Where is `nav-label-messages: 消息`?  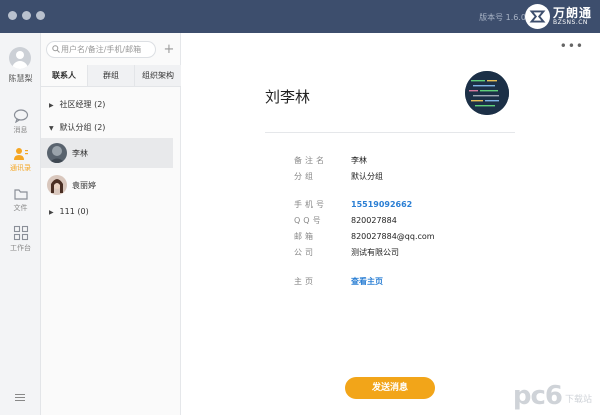
nav-label-messages: 消息 is located at coordinates (20, 130).